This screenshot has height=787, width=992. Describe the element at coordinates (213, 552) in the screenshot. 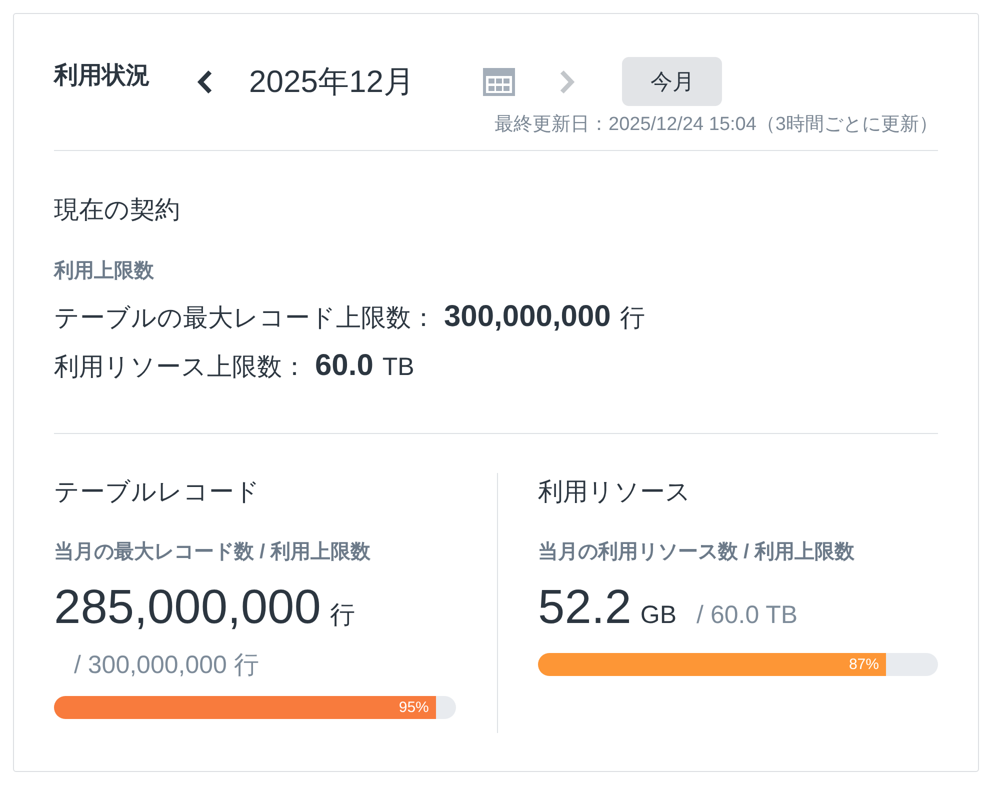

I see `usage-caption: 当月の最大レコード数 / 利用上限数` at that location.